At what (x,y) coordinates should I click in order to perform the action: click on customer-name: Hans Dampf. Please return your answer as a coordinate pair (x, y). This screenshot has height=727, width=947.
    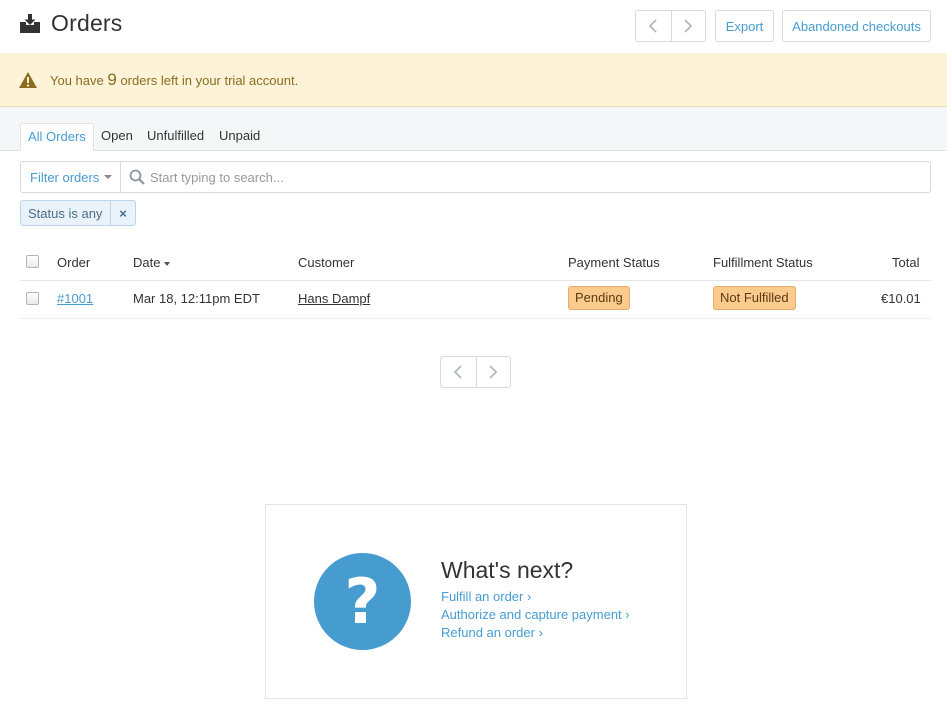
    Looking at the image, I should click on (334, 298).